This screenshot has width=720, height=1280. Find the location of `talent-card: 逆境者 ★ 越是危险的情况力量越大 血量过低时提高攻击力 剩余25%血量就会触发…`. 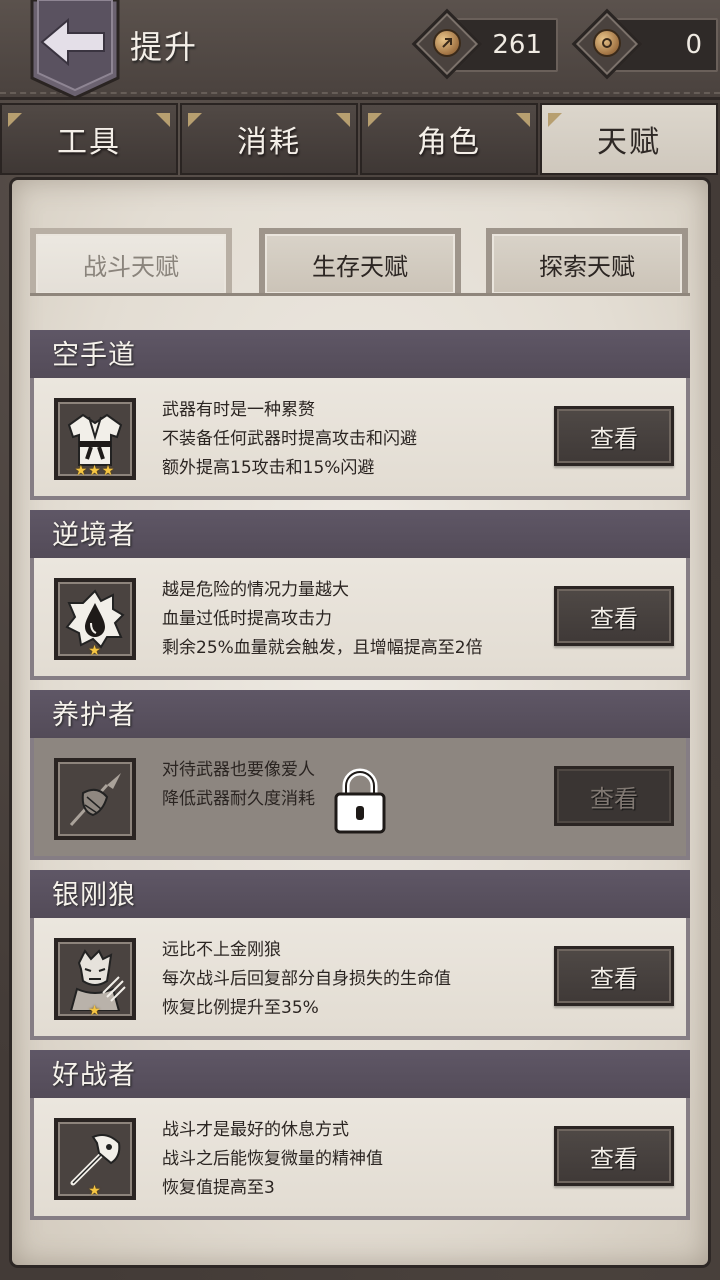

talent-card: 逆境者 ★ 越是危险的情况力量越大 血量过低时提高攻击力 剩余25%血量就会触发… is located at coordinates (360, 595).